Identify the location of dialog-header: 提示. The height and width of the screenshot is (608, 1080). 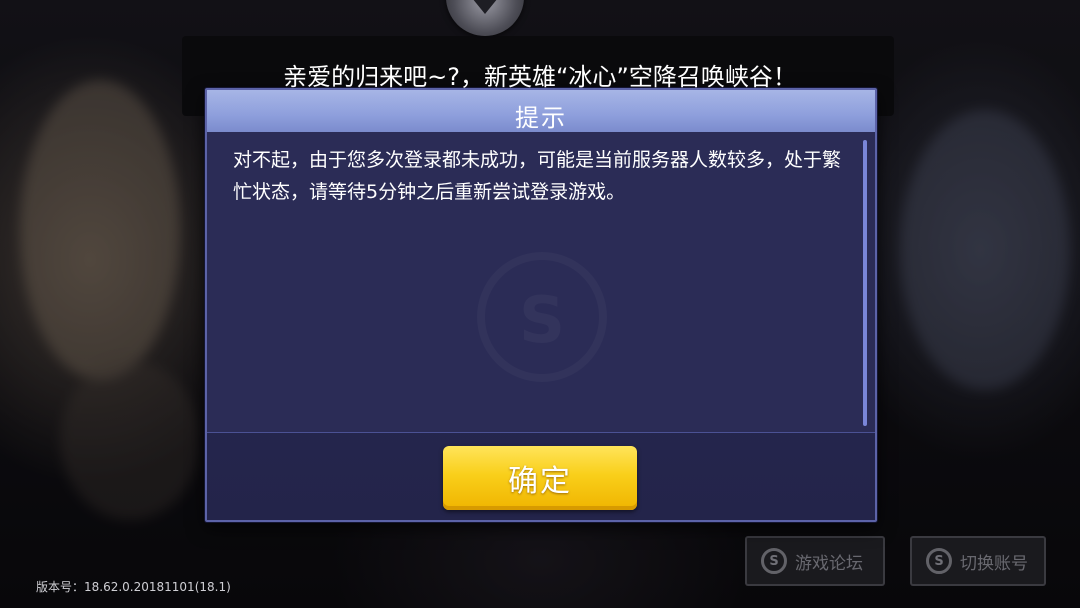
(541, 111).